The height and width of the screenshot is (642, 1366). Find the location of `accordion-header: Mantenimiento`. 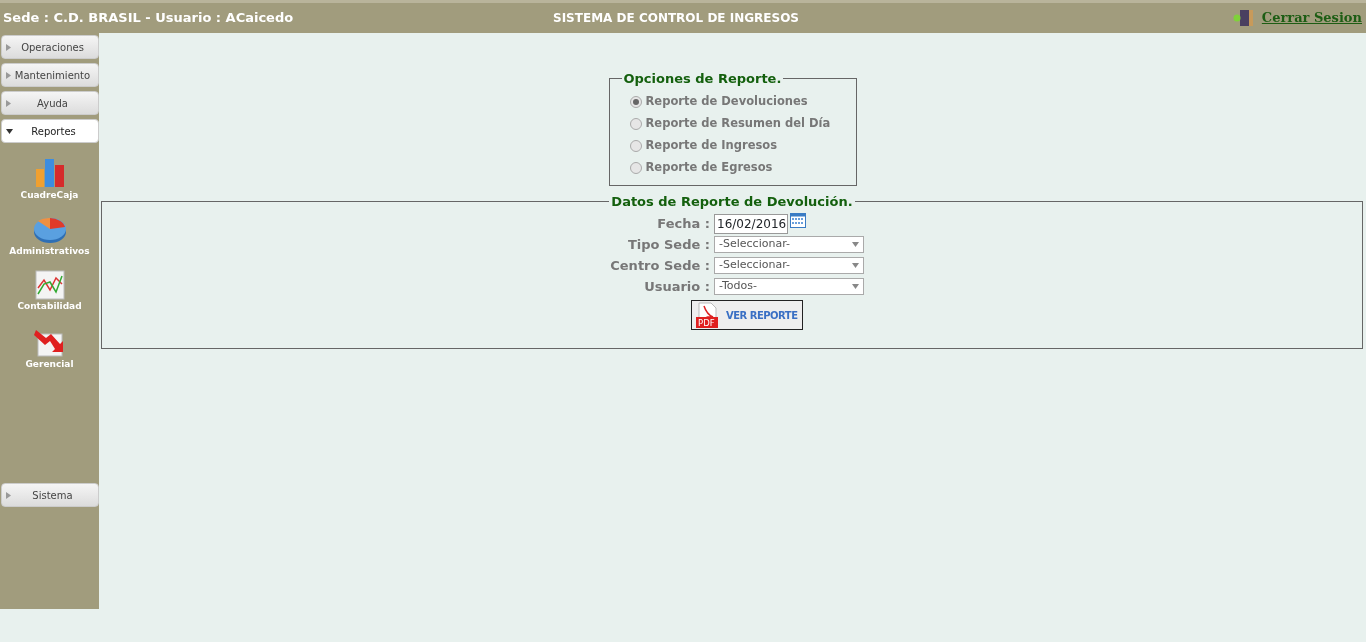

accordion-header: Mantenimiento is located at coordinates (50, 75).